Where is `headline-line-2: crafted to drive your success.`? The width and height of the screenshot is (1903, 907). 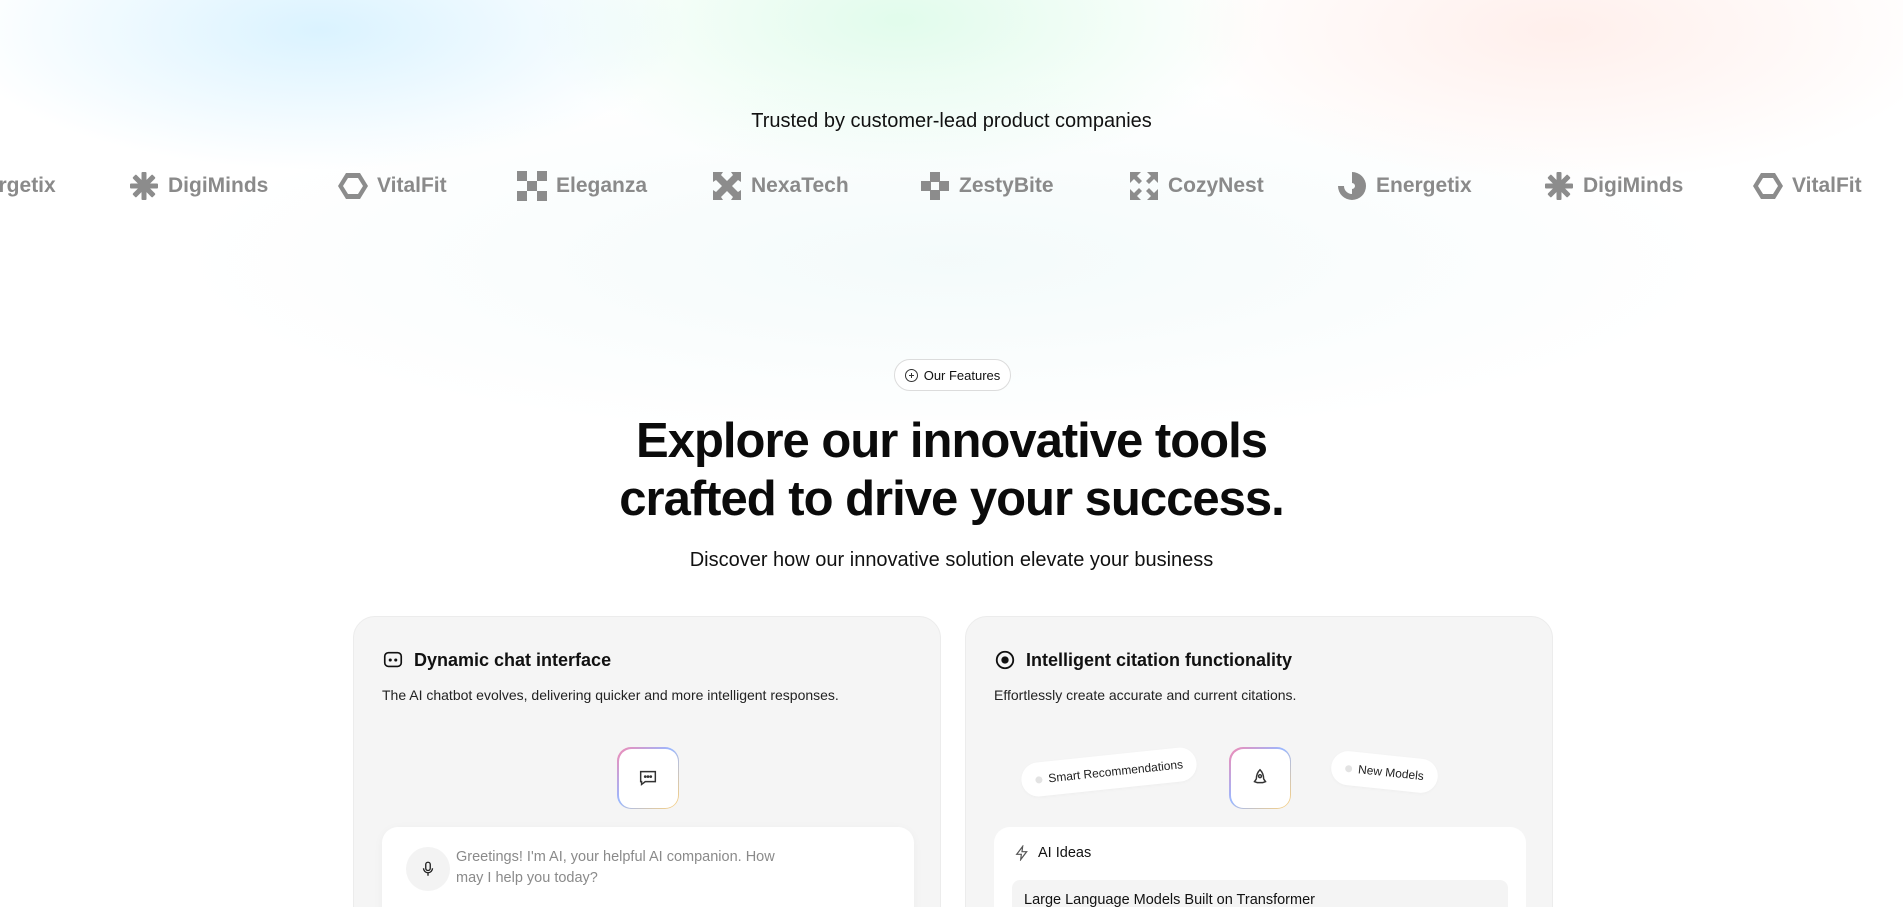
headline-line-2: crafted to drive your success. is located at coordinates (951, 499).